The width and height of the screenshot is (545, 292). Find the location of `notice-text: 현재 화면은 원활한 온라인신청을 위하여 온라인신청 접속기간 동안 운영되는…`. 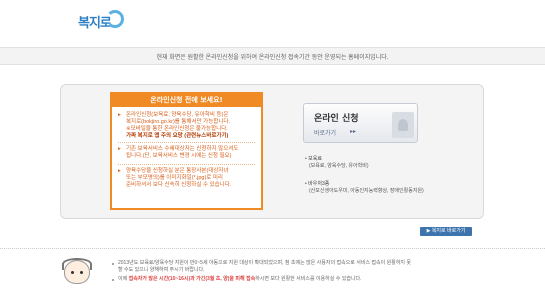

notice-text: 현재 화면은 원활한 온라인신청을 위하여 온라인신청 접속기간 동안 운영되는… is located at coordinates (272, 58).